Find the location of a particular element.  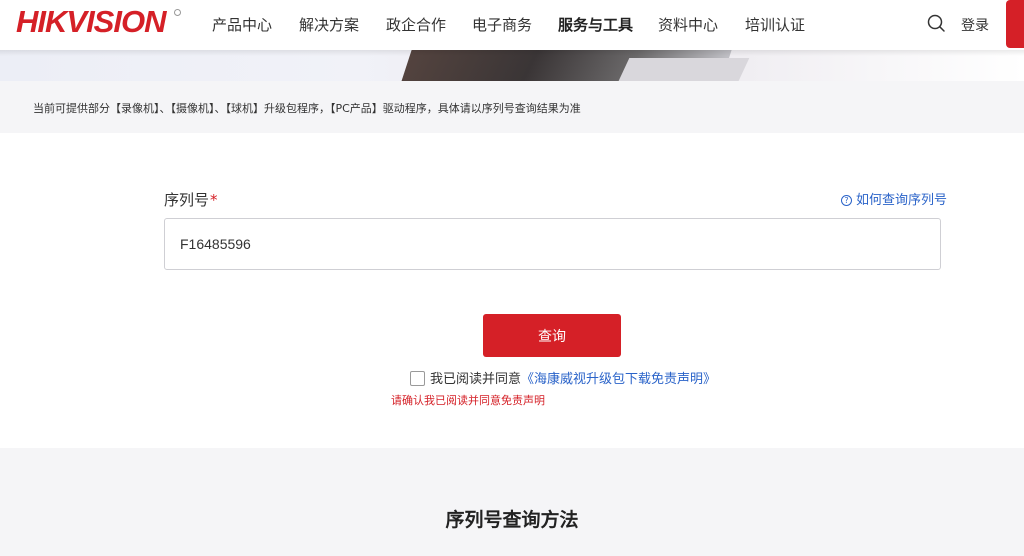

nav-item-solutions: 解决方案 is located at coordinates (329, 24).